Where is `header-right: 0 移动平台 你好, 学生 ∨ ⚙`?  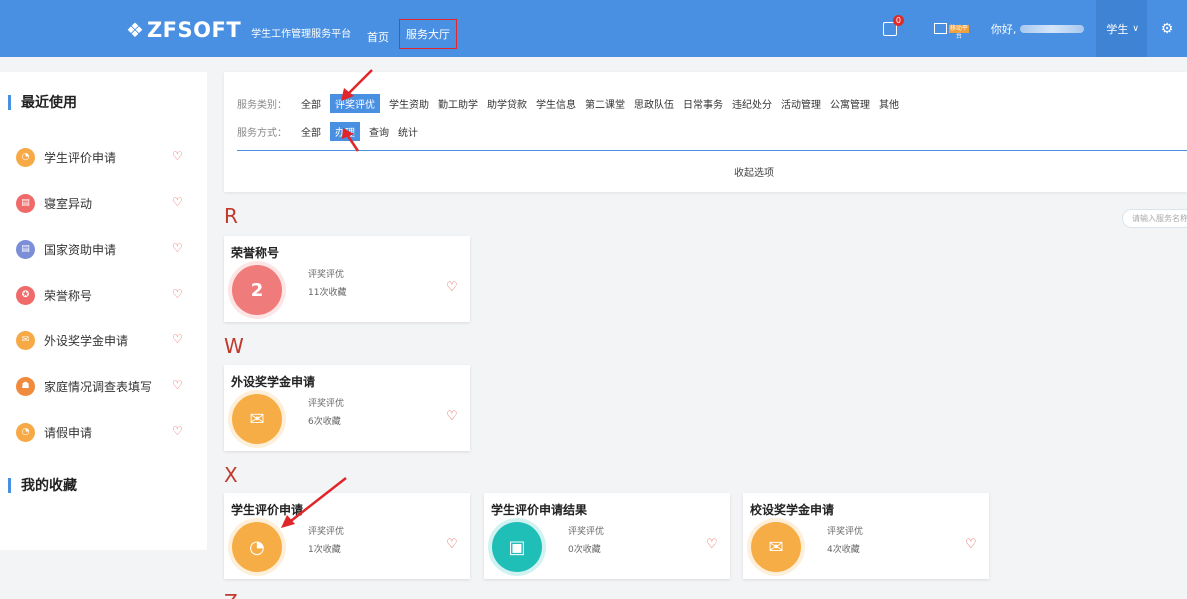
header-right: 0 移动平台 你好, 学生 ∨ ⚙ is located at coordinates (1034, 28).